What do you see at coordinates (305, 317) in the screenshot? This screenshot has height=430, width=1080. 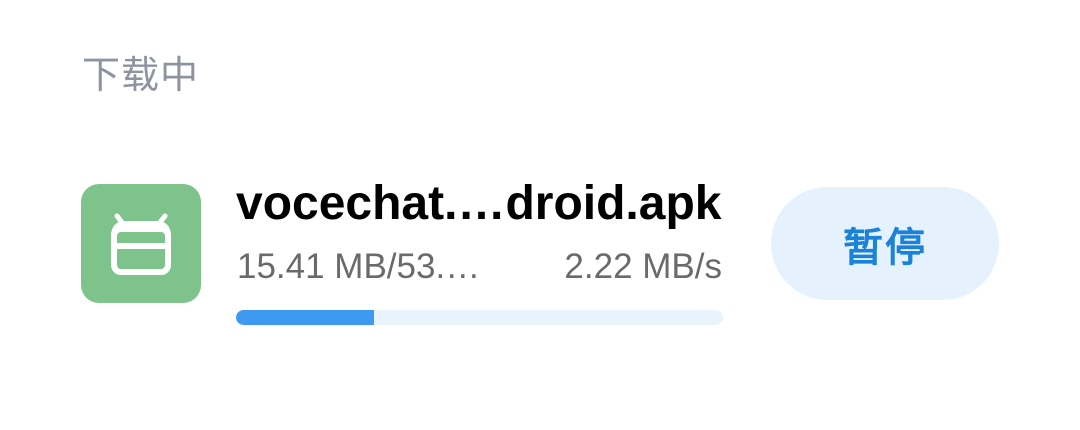 I see `download-progress-fill` at bounding box center [305, 317].